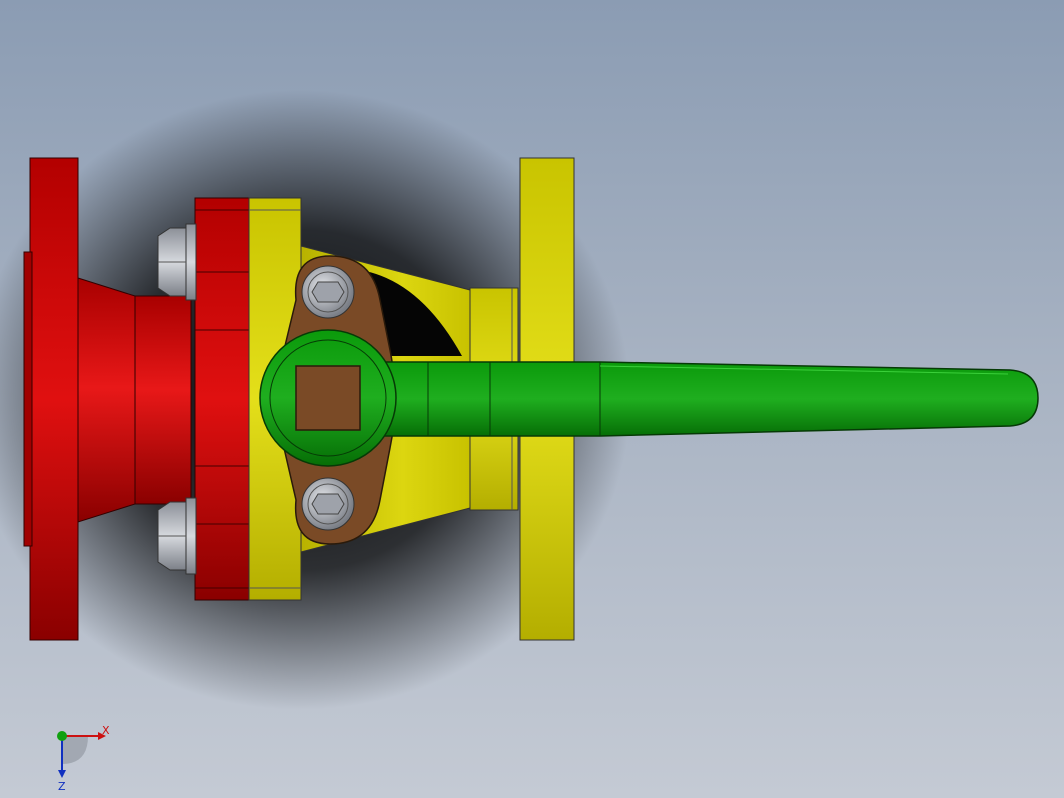 The height and width of the screenshot is (798, 1064). What do you see at coordinates (75, 750) in the screenshot?
I see `triad-arc` at bounding box center [75, 750].